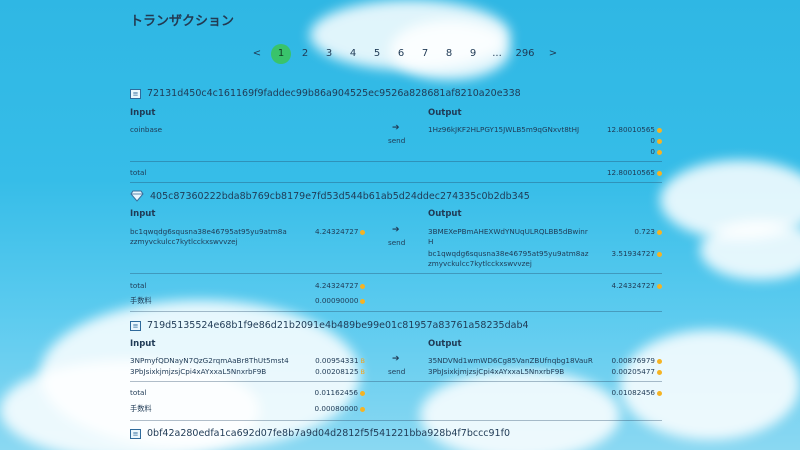 The image size is (800, 450). I want to click on page-3-button: 3, so click(329, 54).